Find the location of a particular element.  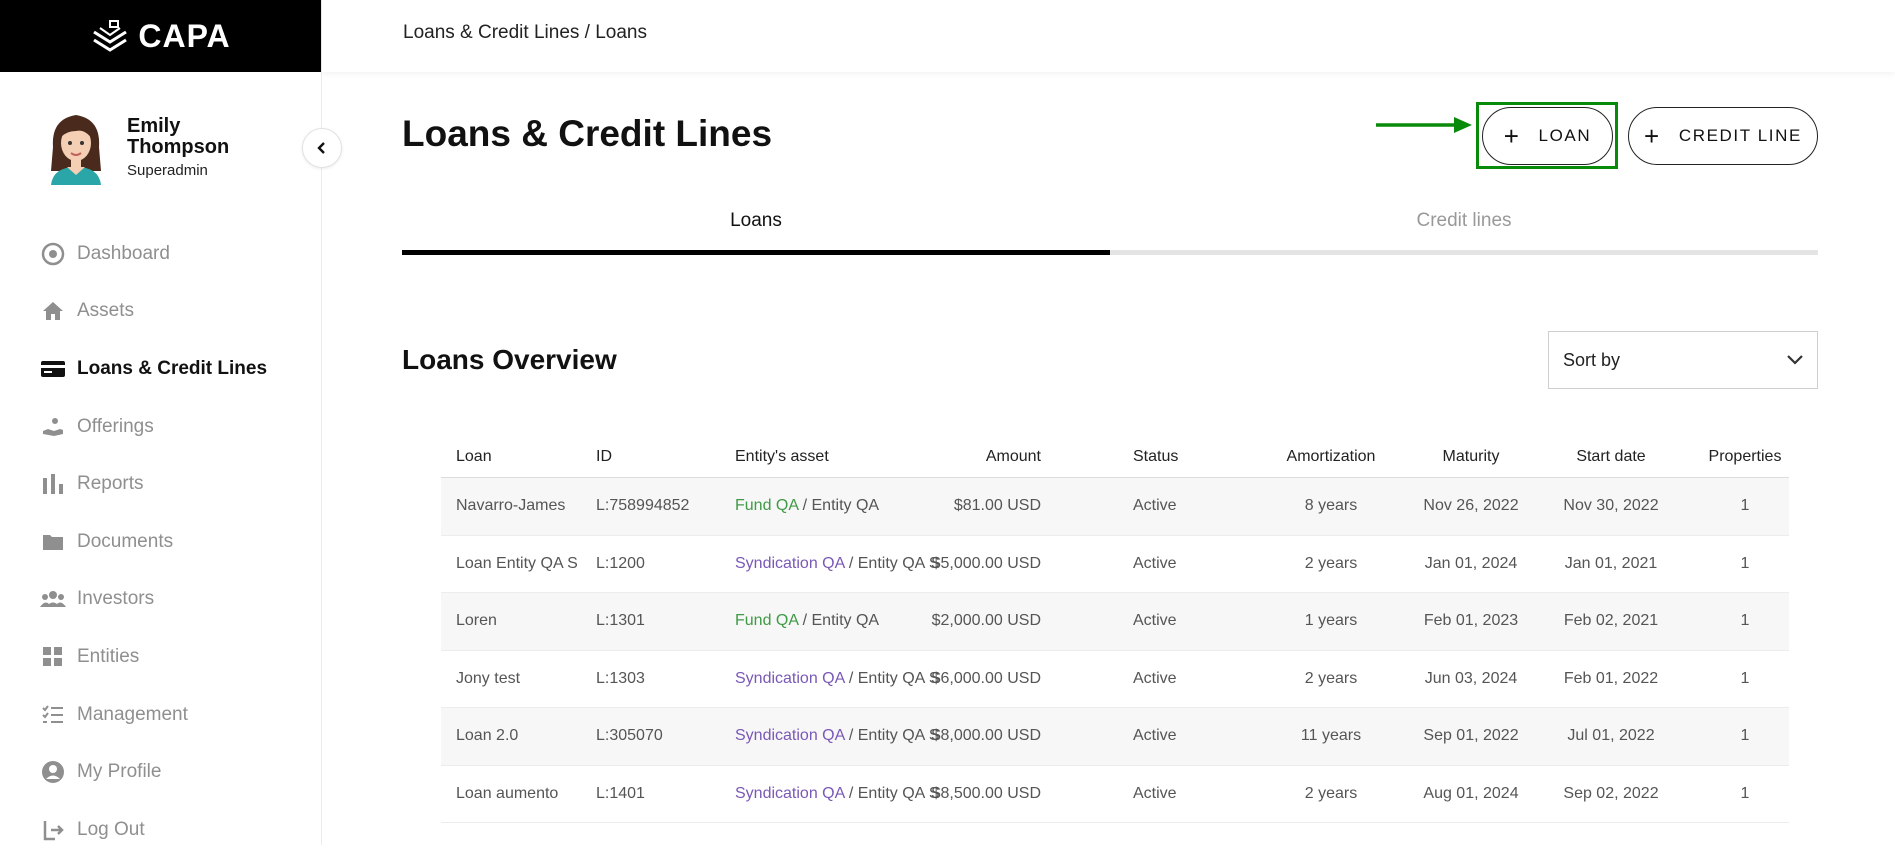

cell-loan-id: L:1301 is located at coordinates (620, 621).